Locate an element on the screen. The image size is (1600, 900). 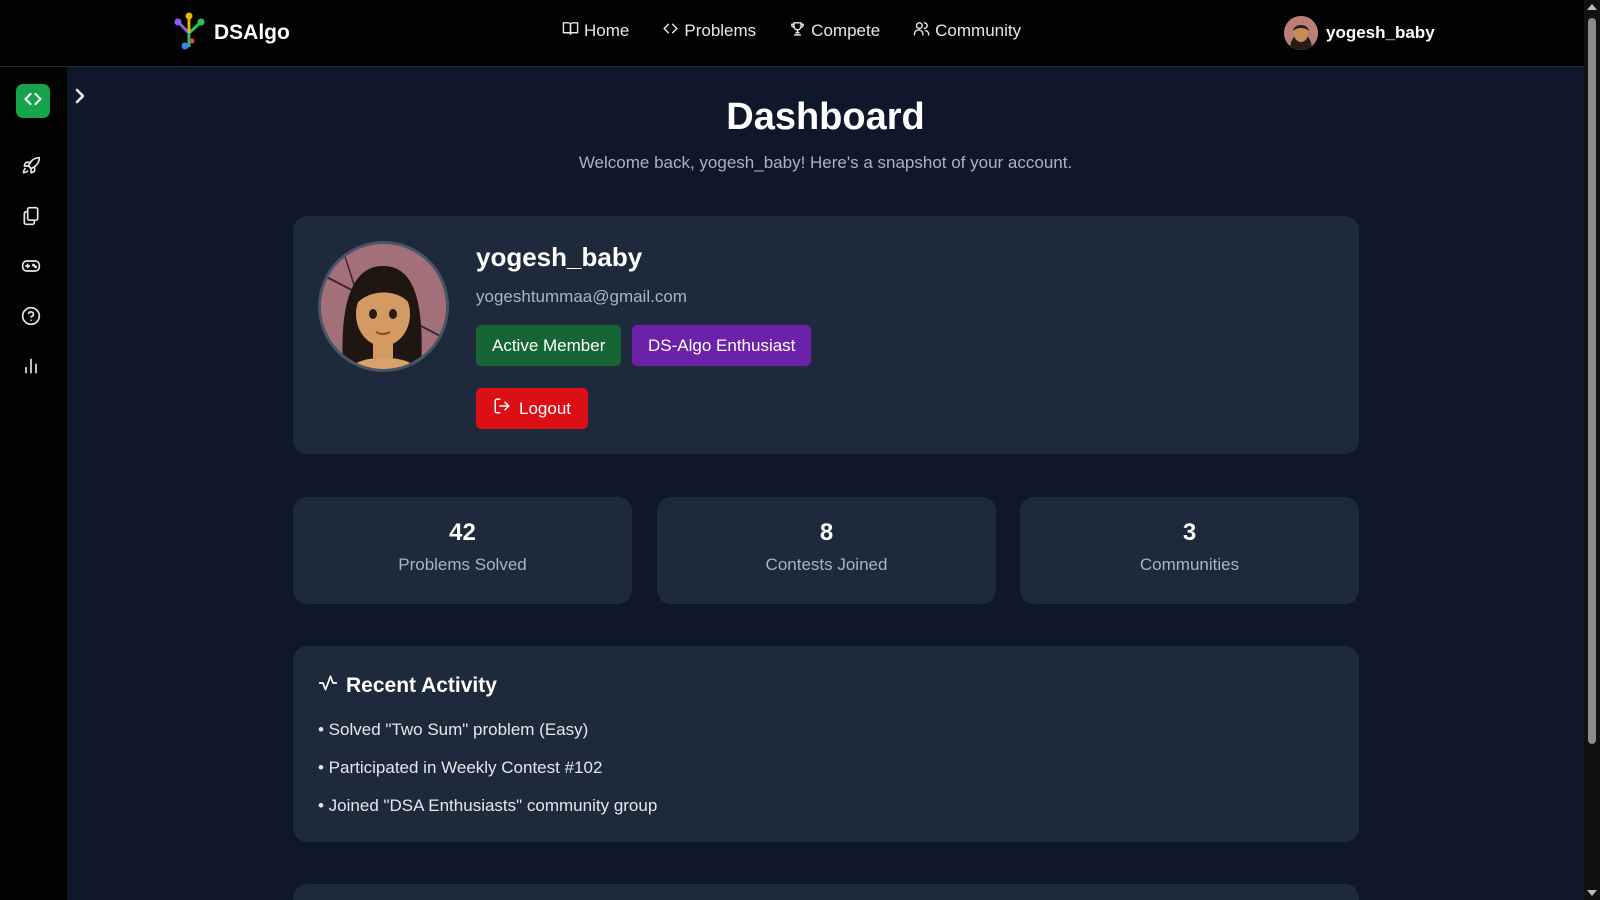
recent-activity-header: Recent Activity is located at coordinates (407, 686).